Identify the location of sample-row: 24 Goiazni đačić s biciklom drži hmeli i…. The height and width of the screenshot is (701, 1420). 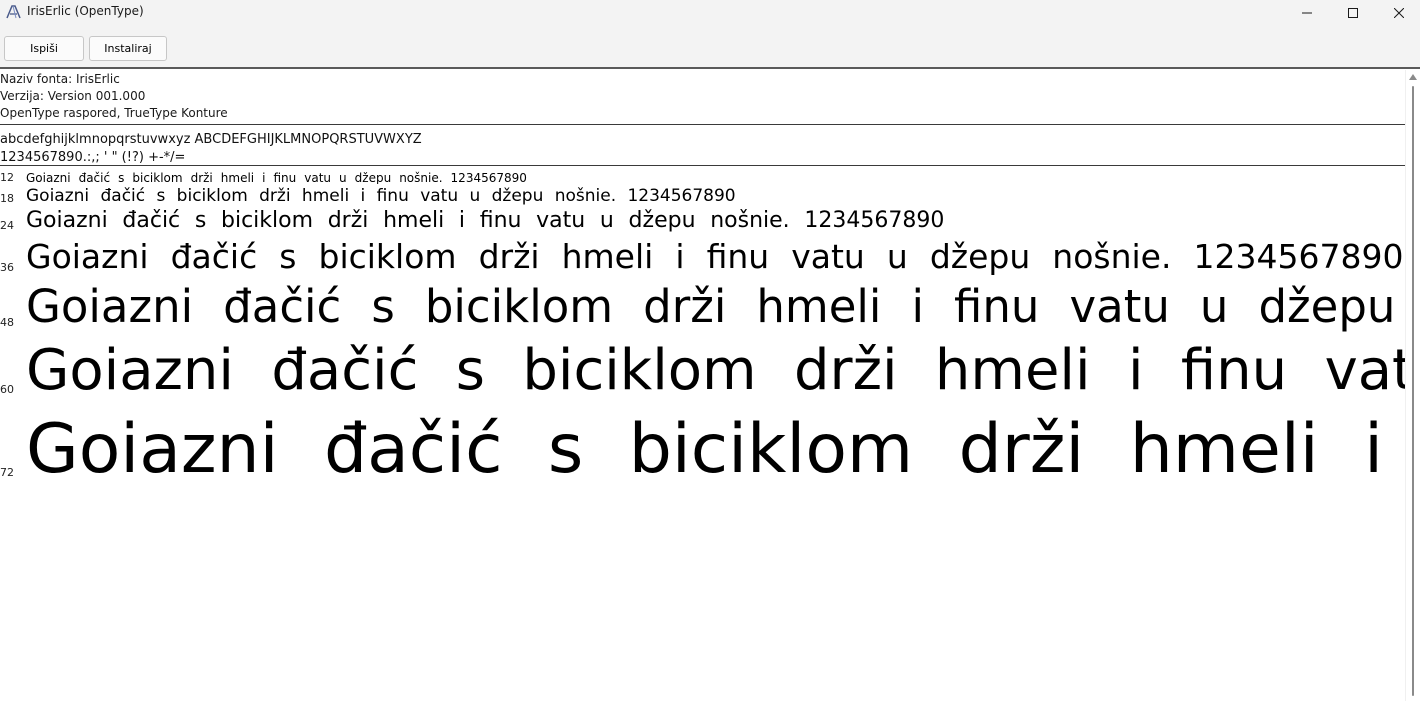
(702, 222).